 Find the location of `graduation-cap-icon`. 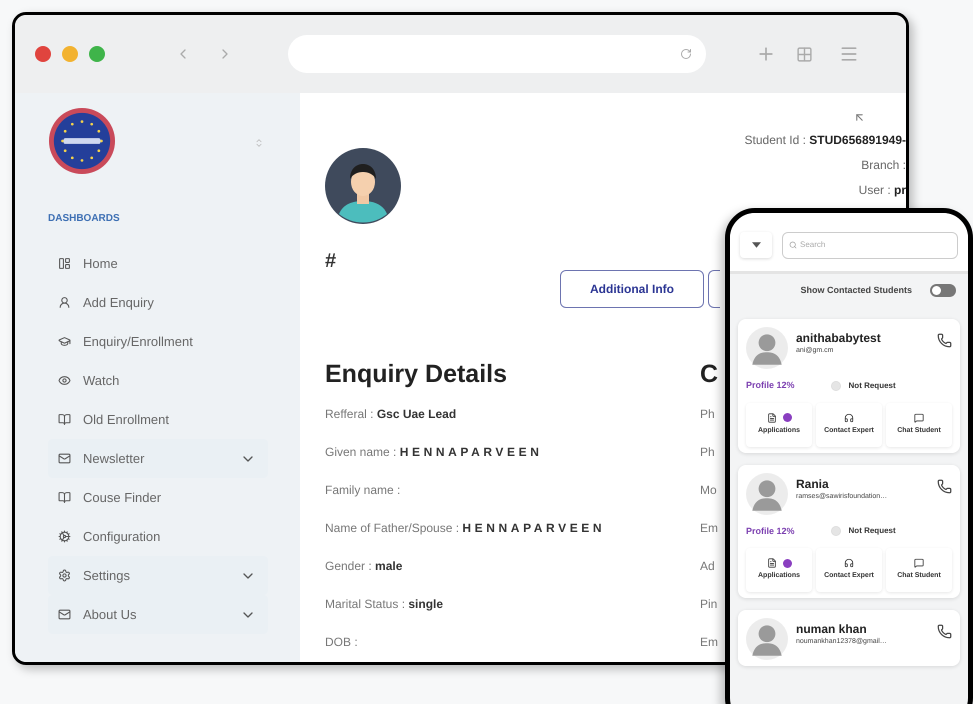

graduation-cap-icon is located at coordinates (64, 341).